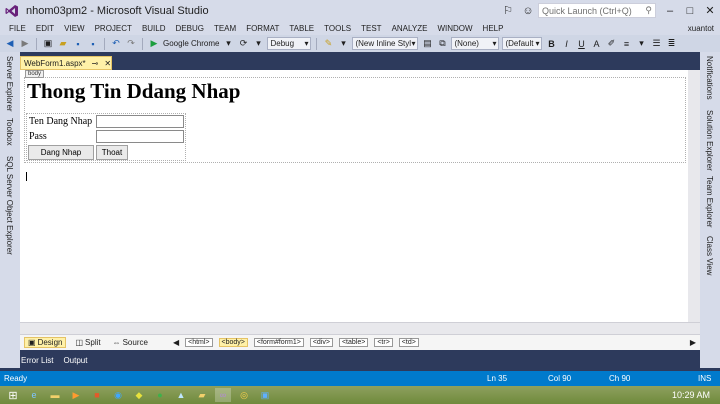  I want to click on source-view-button: ⇔ Source, so click(130, 342).